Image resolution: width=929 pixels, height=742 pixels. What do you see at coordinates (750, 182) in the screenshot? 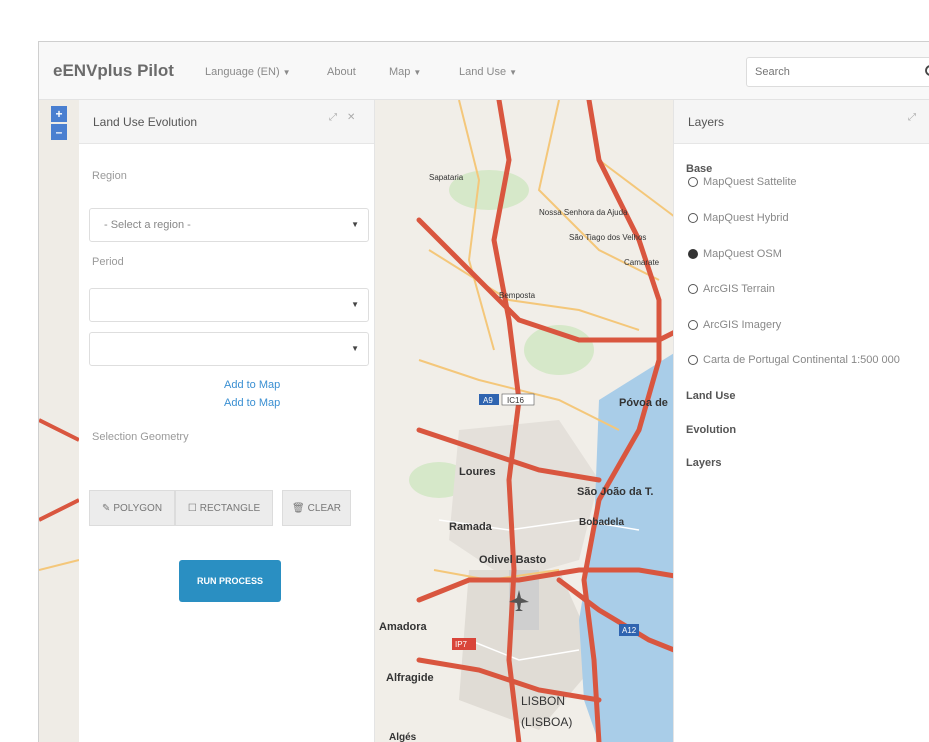
I see `option-label: MapQuest Sattelite` at bounding box center [750, 182].